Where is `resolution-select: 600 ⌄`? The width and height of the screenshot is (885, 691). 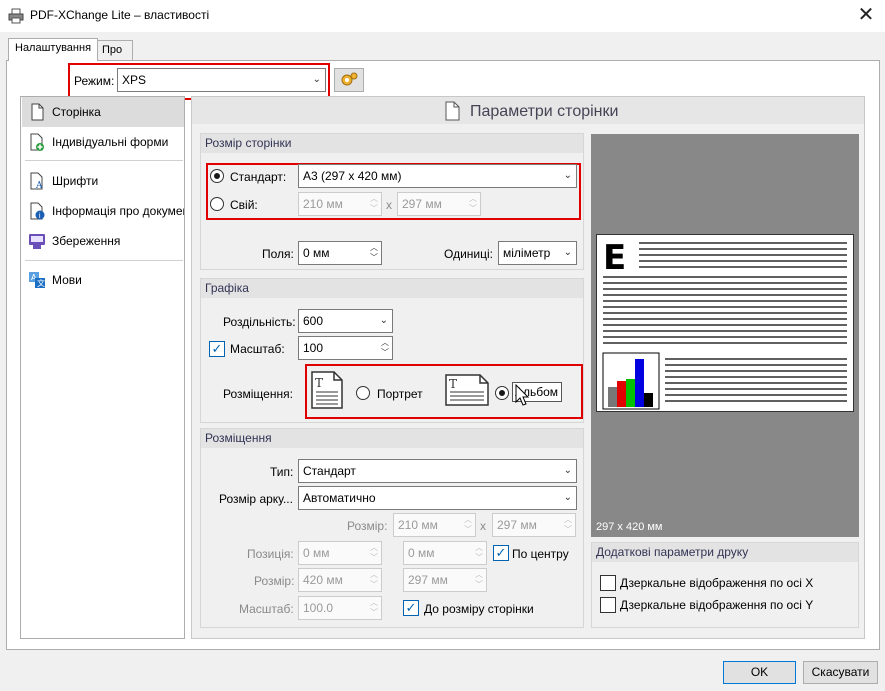
resolution-select: 600 ⌄ is located at coordinates (345, 321).